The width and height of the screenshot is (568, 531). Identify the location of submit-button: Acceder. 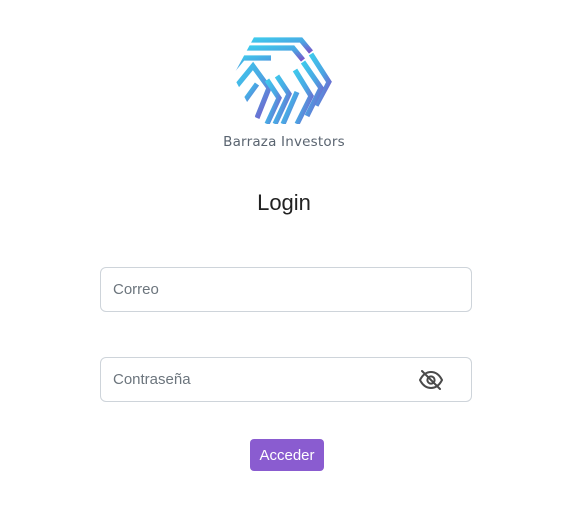
(287, 455).